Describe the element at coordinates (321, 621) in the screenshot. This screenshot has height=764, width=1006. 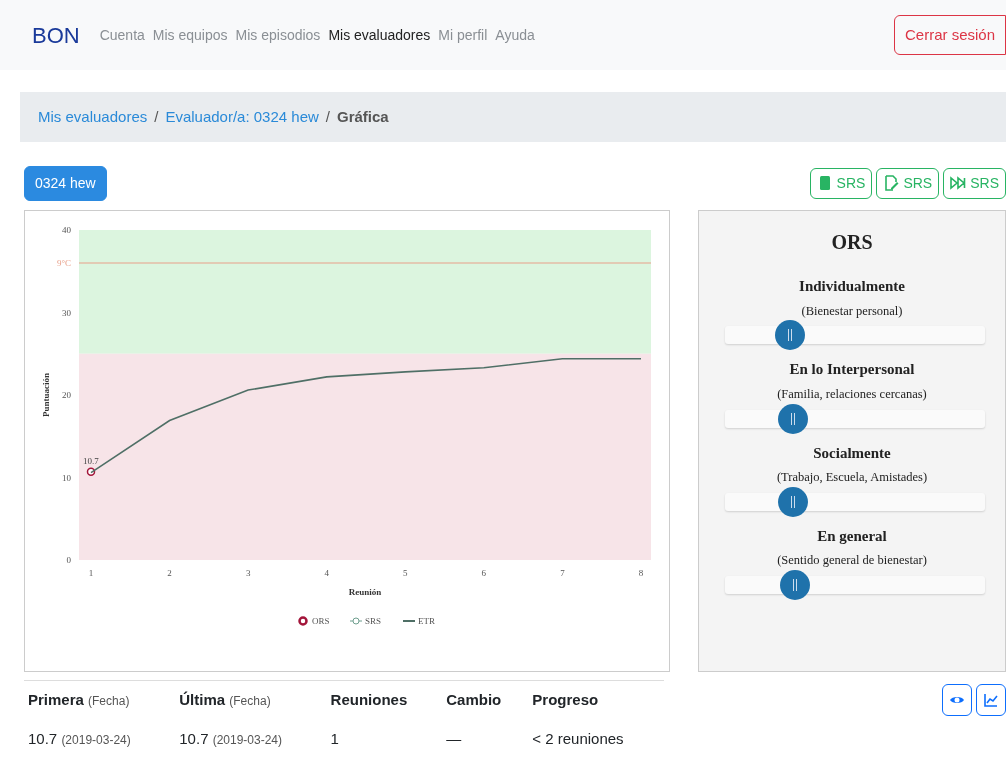
I see `legend-label: ORS` at that location.